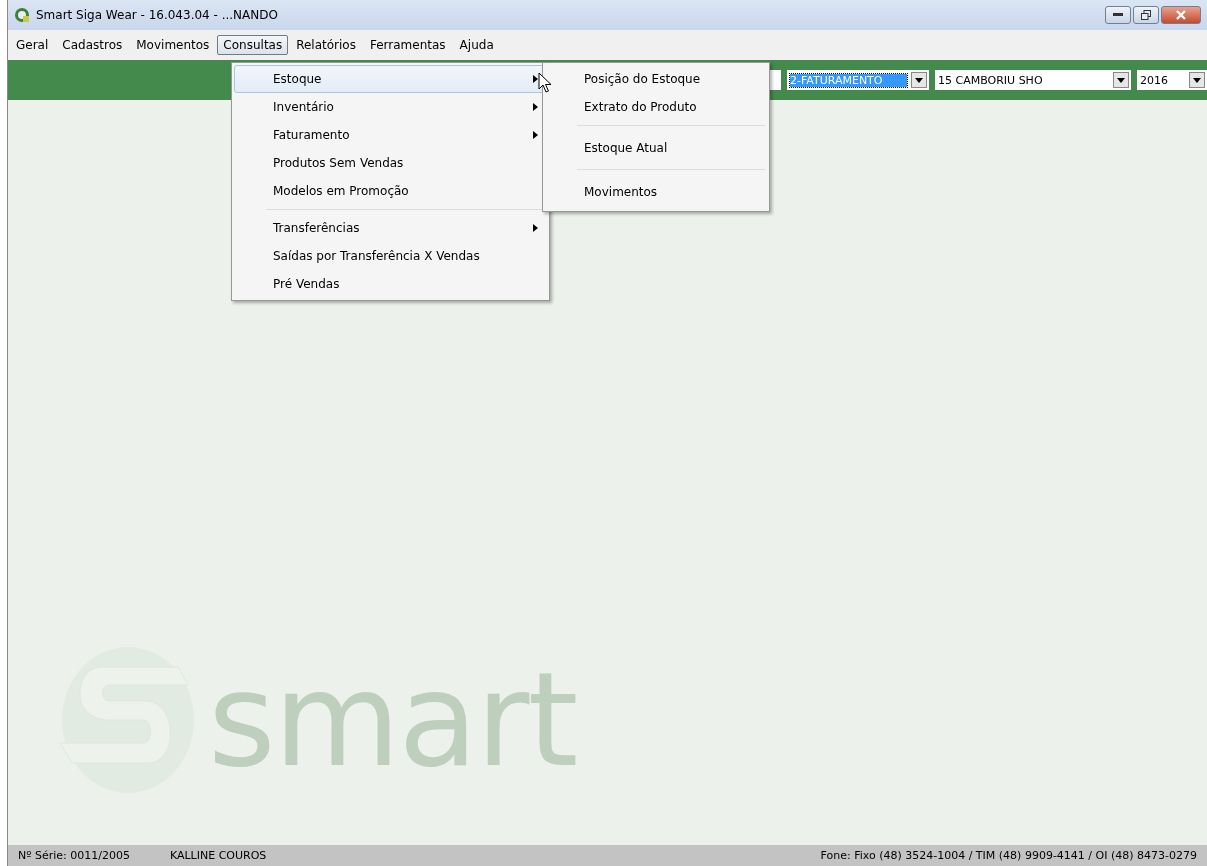 The width and height of the screenshot is (1207, 866). I want to click on minimize-button, so click(1118, 15).